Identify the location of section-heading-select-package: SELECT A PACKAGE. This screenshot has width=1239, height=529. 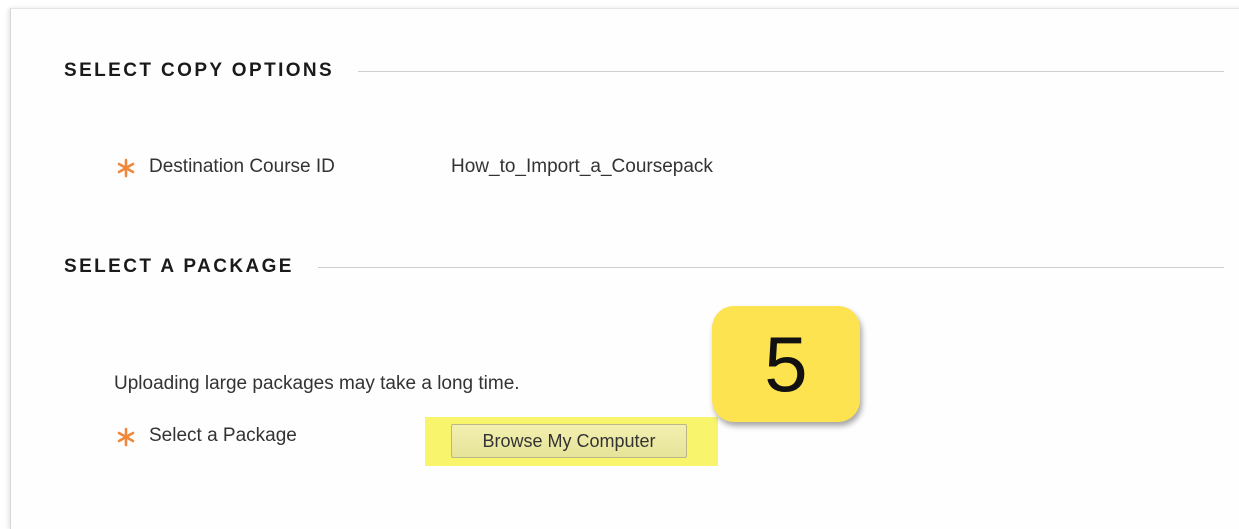
(644, 267).